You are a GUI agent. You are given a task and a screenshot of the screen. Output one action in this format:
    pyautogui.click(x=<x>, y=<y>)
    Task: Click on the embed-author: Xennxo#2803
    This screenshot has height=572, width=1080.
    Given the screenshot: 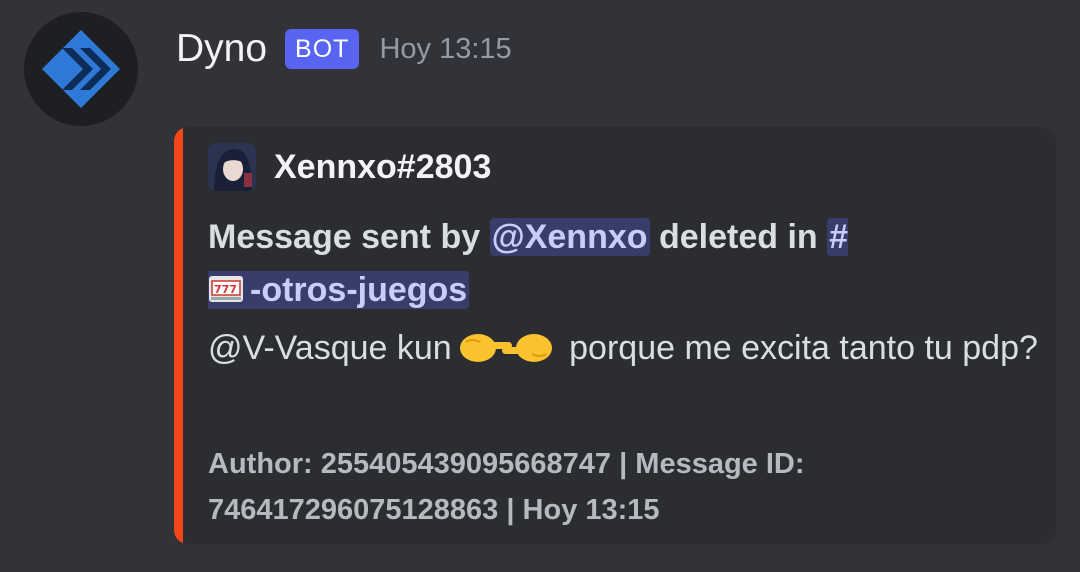 What is the action you would take?
    pyautogui.click(x=349, y=167)
    